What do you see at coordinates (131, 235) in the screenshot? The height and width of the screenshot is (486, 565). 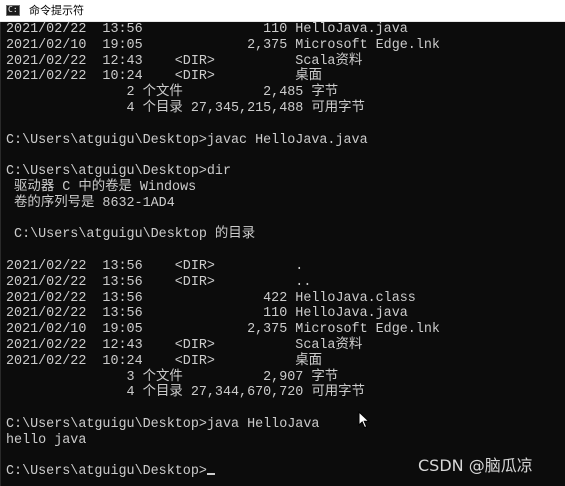 I see `console-line: C:\Users\atguigu\Desktop 的目录` at bounding box center [131, 235].